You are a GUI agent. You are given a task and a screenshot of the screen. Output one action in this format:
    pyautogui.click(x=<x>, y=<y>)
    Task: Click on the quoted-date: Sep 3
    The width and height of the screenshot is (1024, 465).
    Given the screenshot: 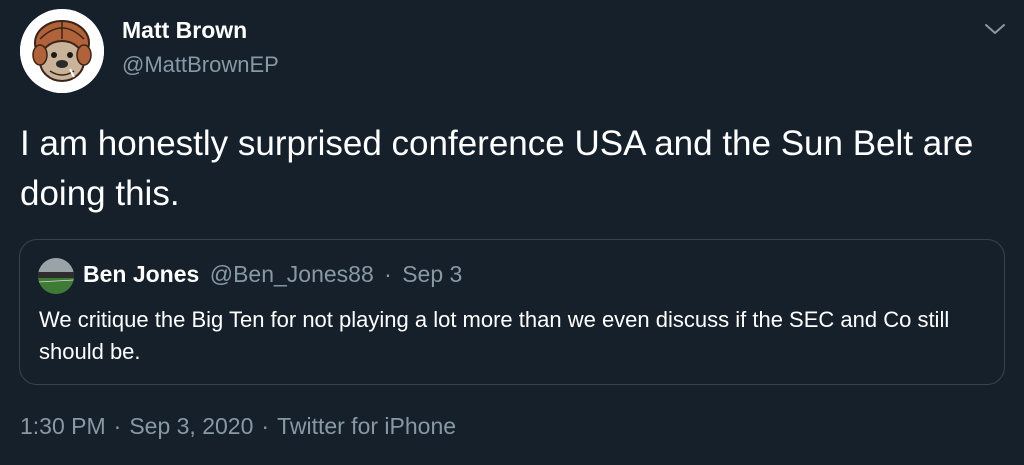 What is the action you would take?
    pyautogui.click(x=432, y=274)
    